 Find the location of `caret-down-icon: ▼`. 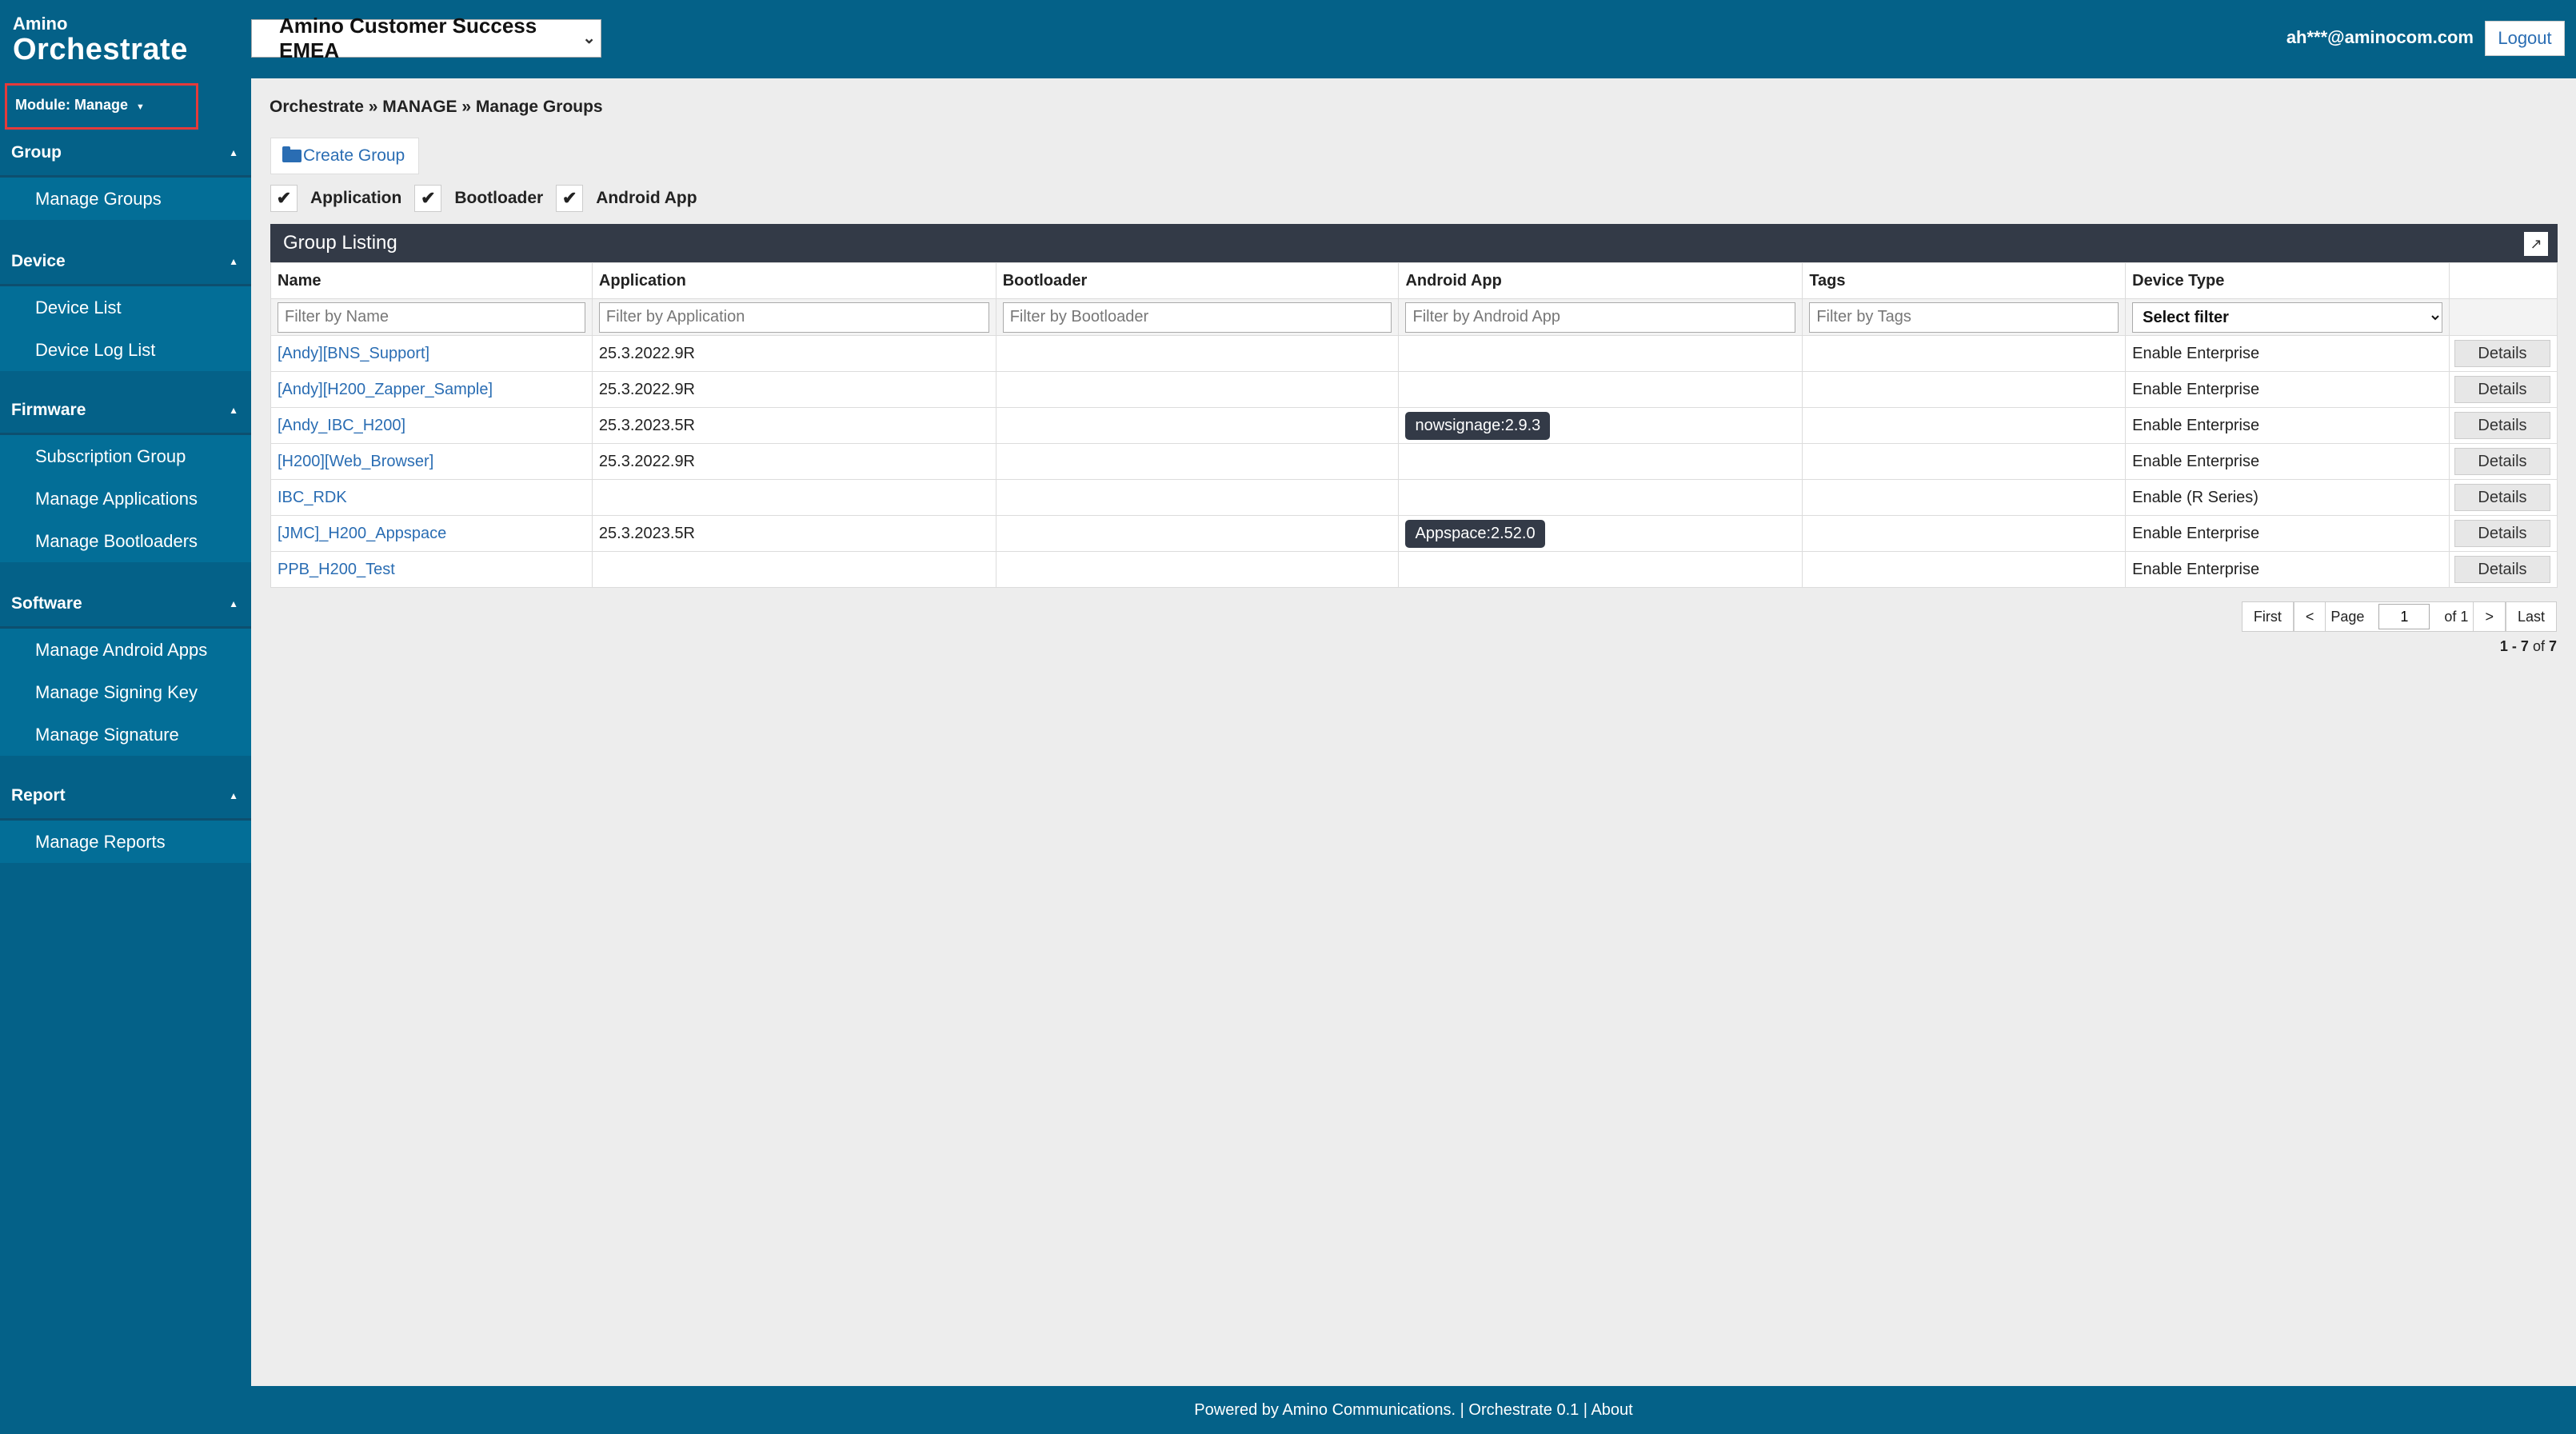

caret-down-icon: ▼ is located at coordinates (141, 107).